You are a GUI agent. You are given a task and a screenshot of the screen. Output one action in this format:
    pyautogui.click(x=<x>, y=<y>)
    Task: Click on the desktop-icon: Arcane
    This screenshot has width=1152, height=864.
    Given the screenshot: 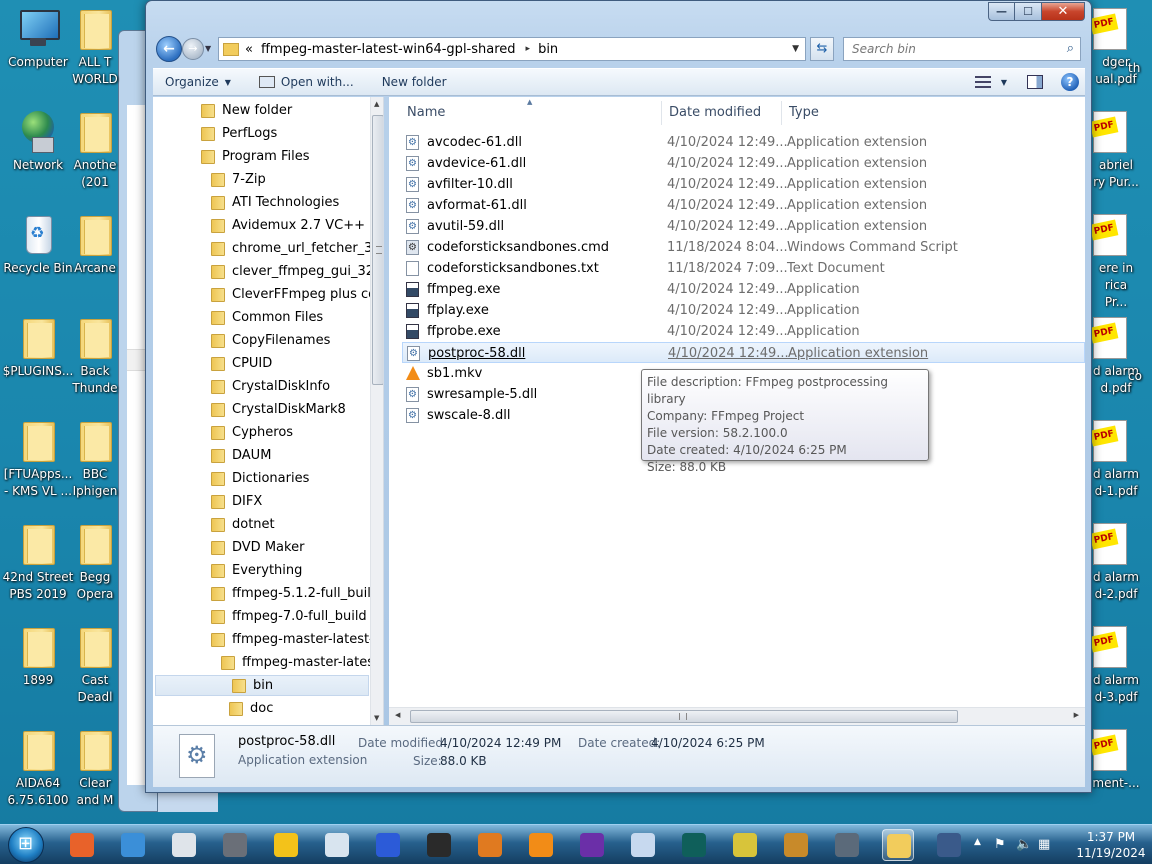 What is the action you would take?
    pyautogui.click(x=95, y=244)
    